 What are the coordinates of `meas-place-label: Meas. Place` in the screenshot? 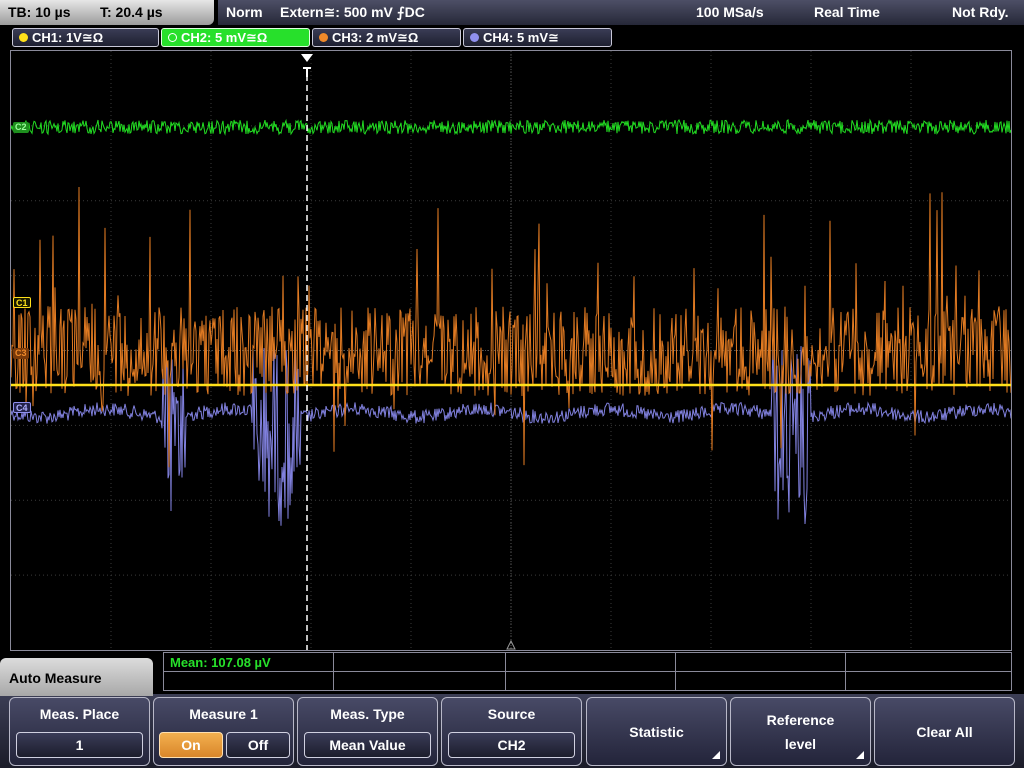 It's located at (79, 714).